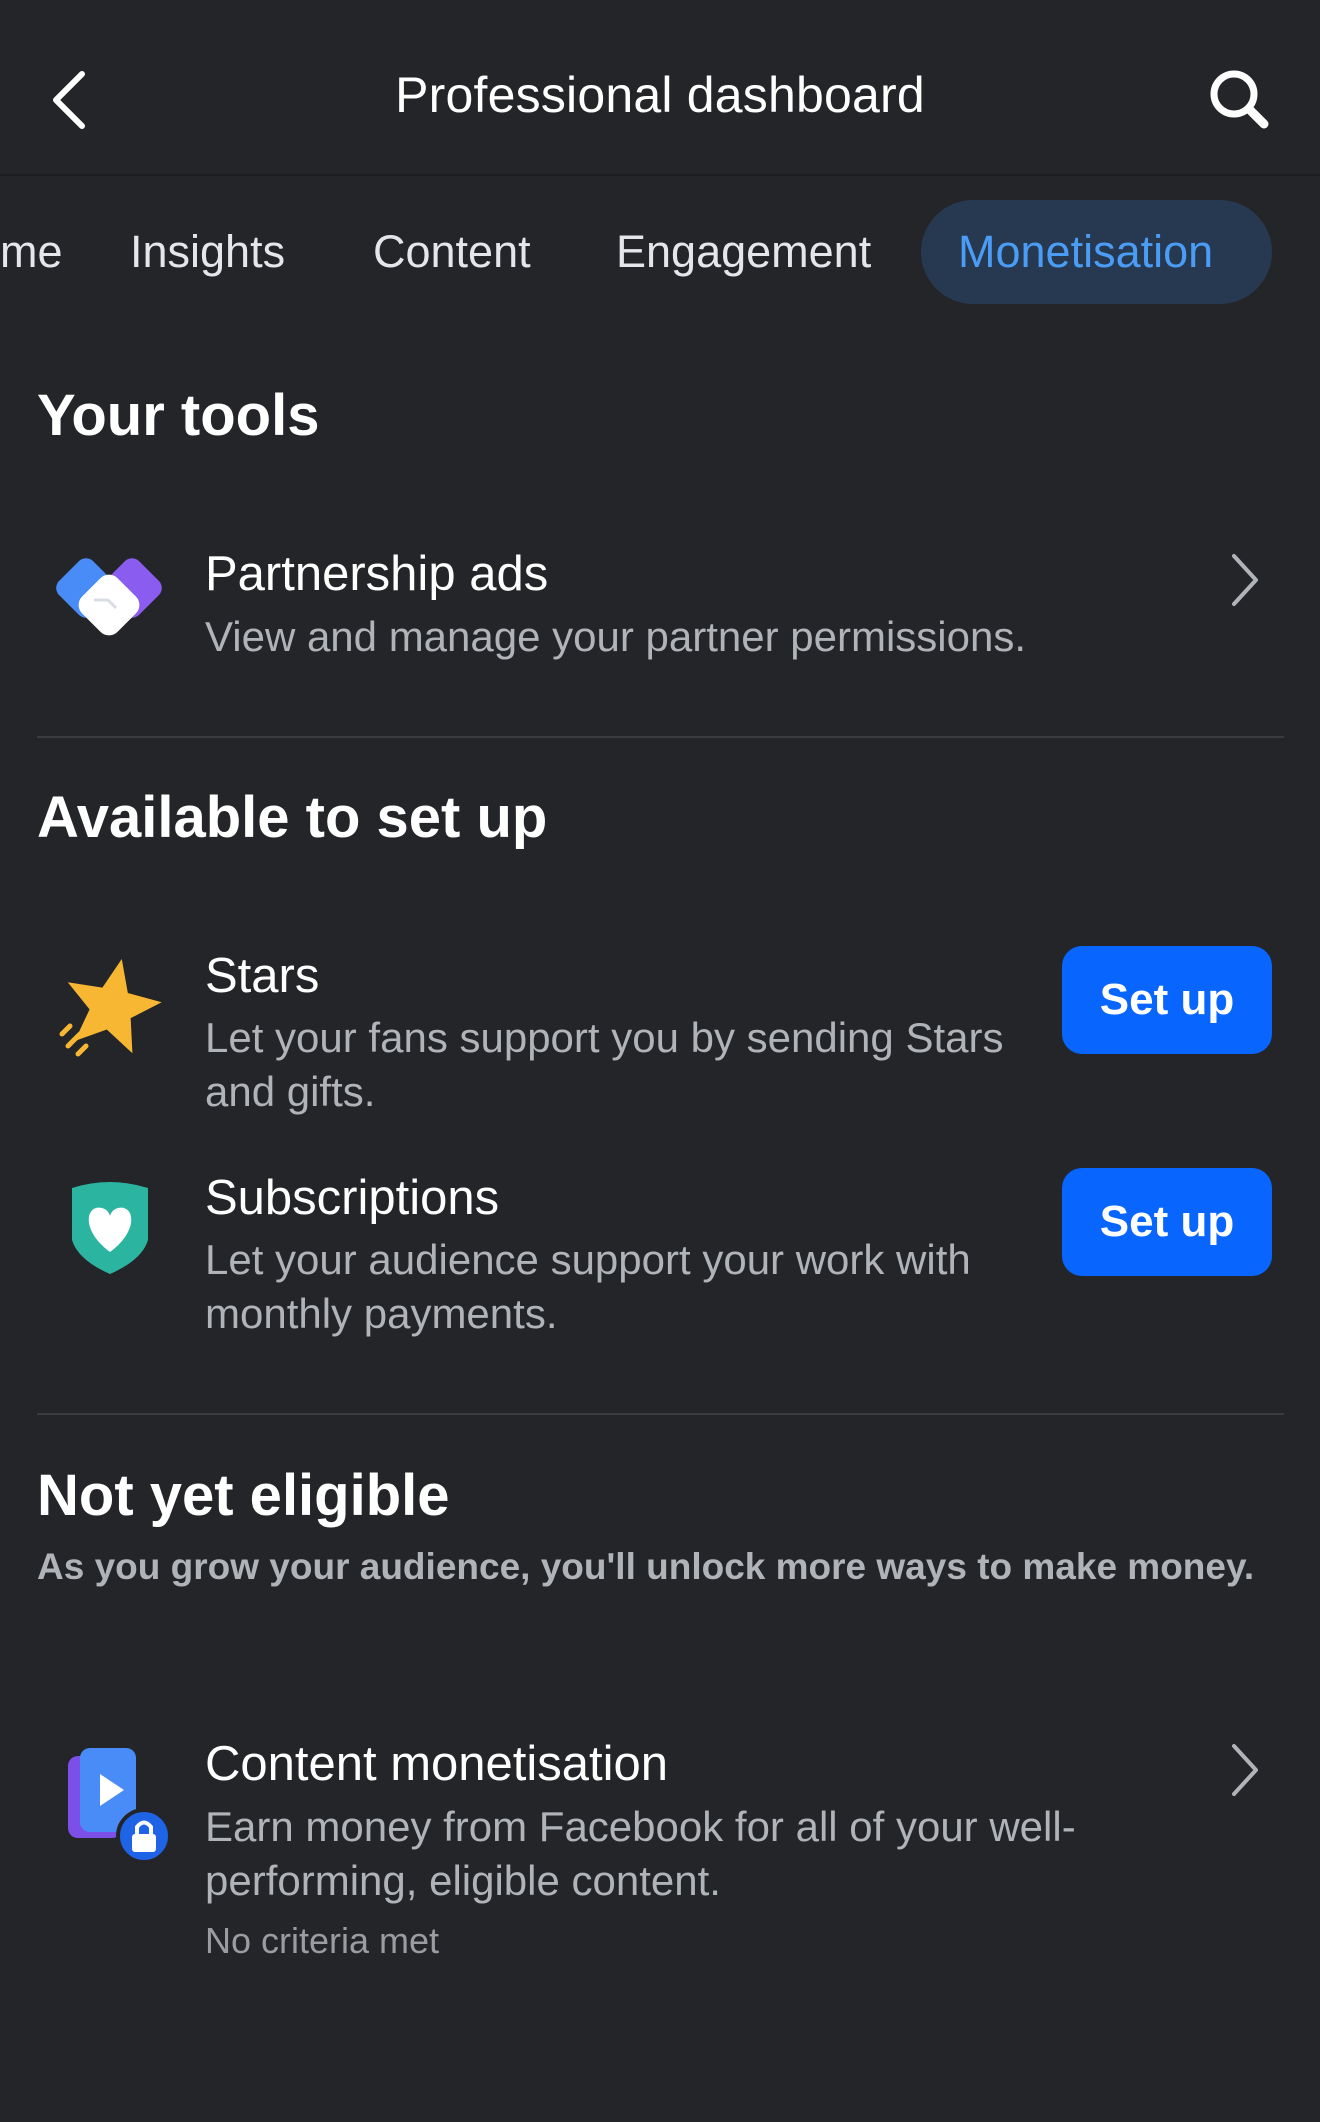  Describe the element at coordinates (452, 252) in the screenshot. I see `tab-content: Content` at that location.